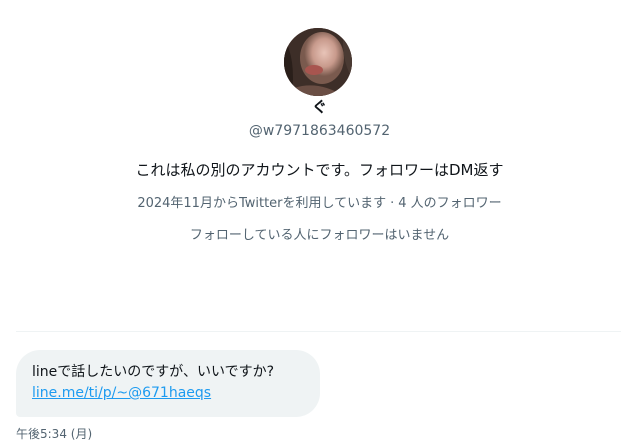  Describe the element at coordinates (449, 203) in the screenshot. I see `followers-count: 4 人のフォロワー` at that location.